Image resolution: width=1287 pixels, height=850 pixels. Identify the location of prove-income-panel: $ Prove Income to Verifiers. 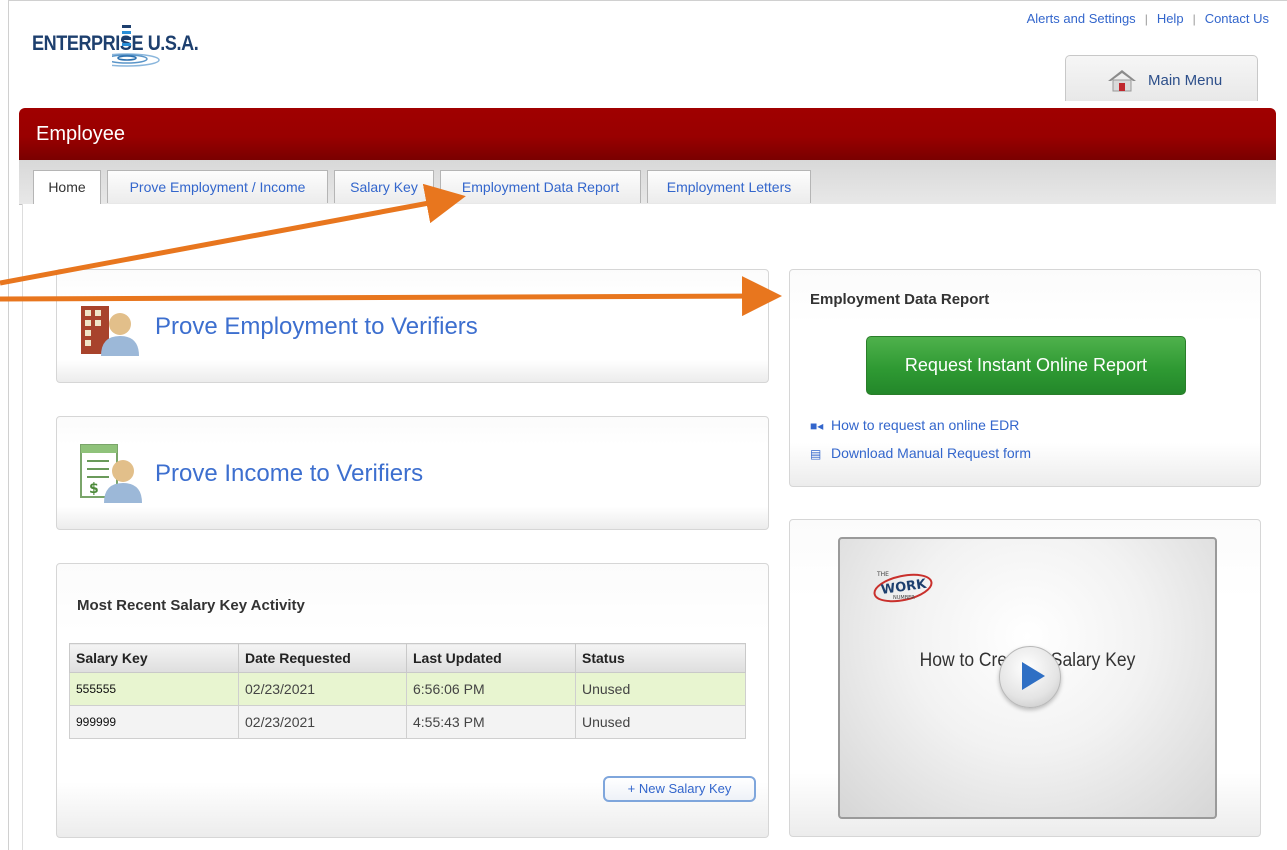
(412, 473).